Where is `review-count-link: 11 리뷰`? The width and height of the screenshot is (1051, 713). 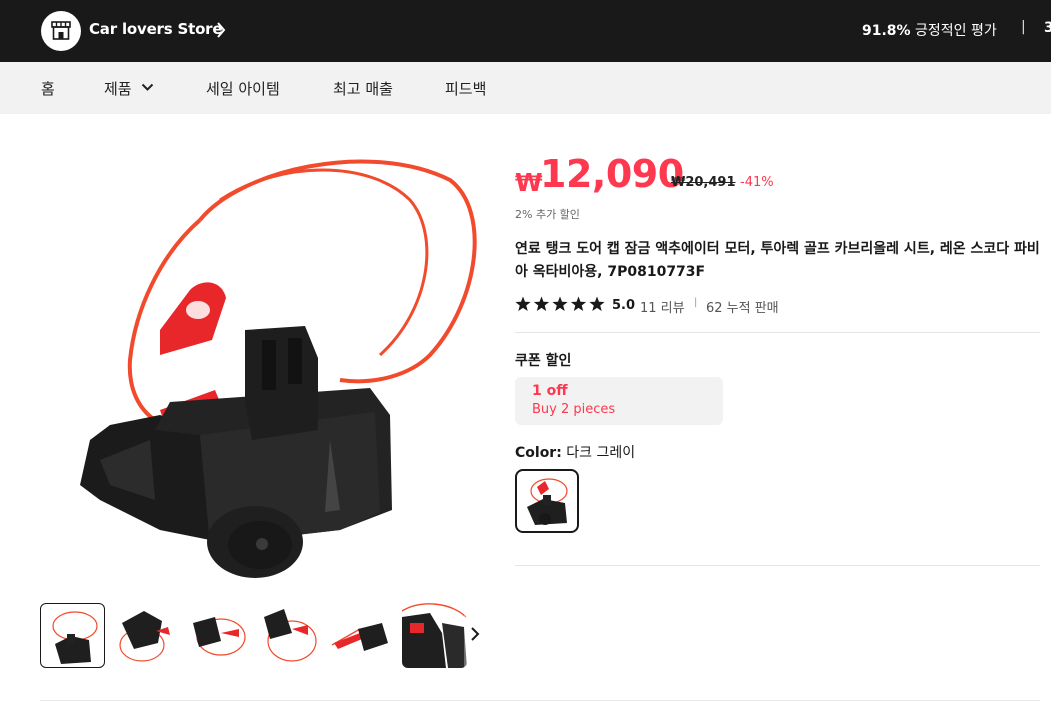
review-count-link: 11 리뷰 is located at coordinates (662, 306).